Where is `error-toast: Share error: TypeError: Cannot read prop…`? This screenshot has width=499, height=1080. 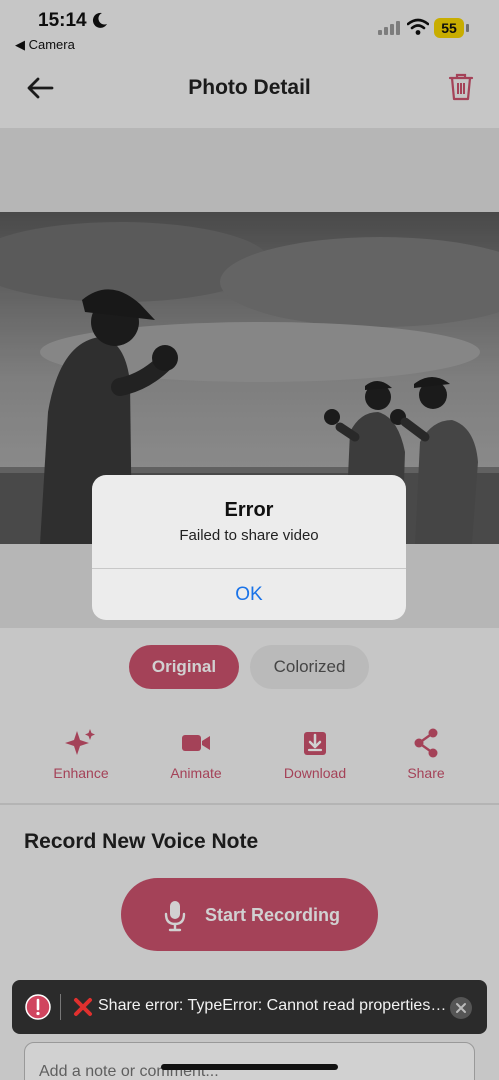 error-toast: Share error: TypeError: Cannot read prop… is located at coordinates (249, 1007).